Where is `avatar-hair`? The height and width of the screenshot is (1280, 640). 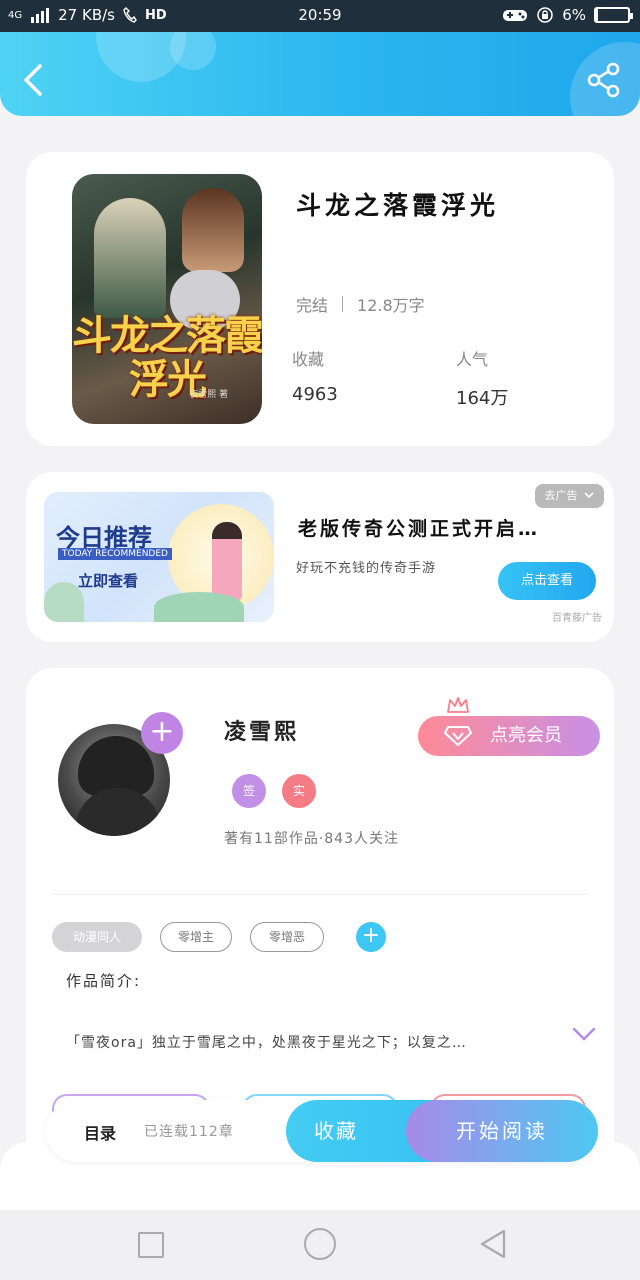 avatar-hair is located at coordinates (116, 766).